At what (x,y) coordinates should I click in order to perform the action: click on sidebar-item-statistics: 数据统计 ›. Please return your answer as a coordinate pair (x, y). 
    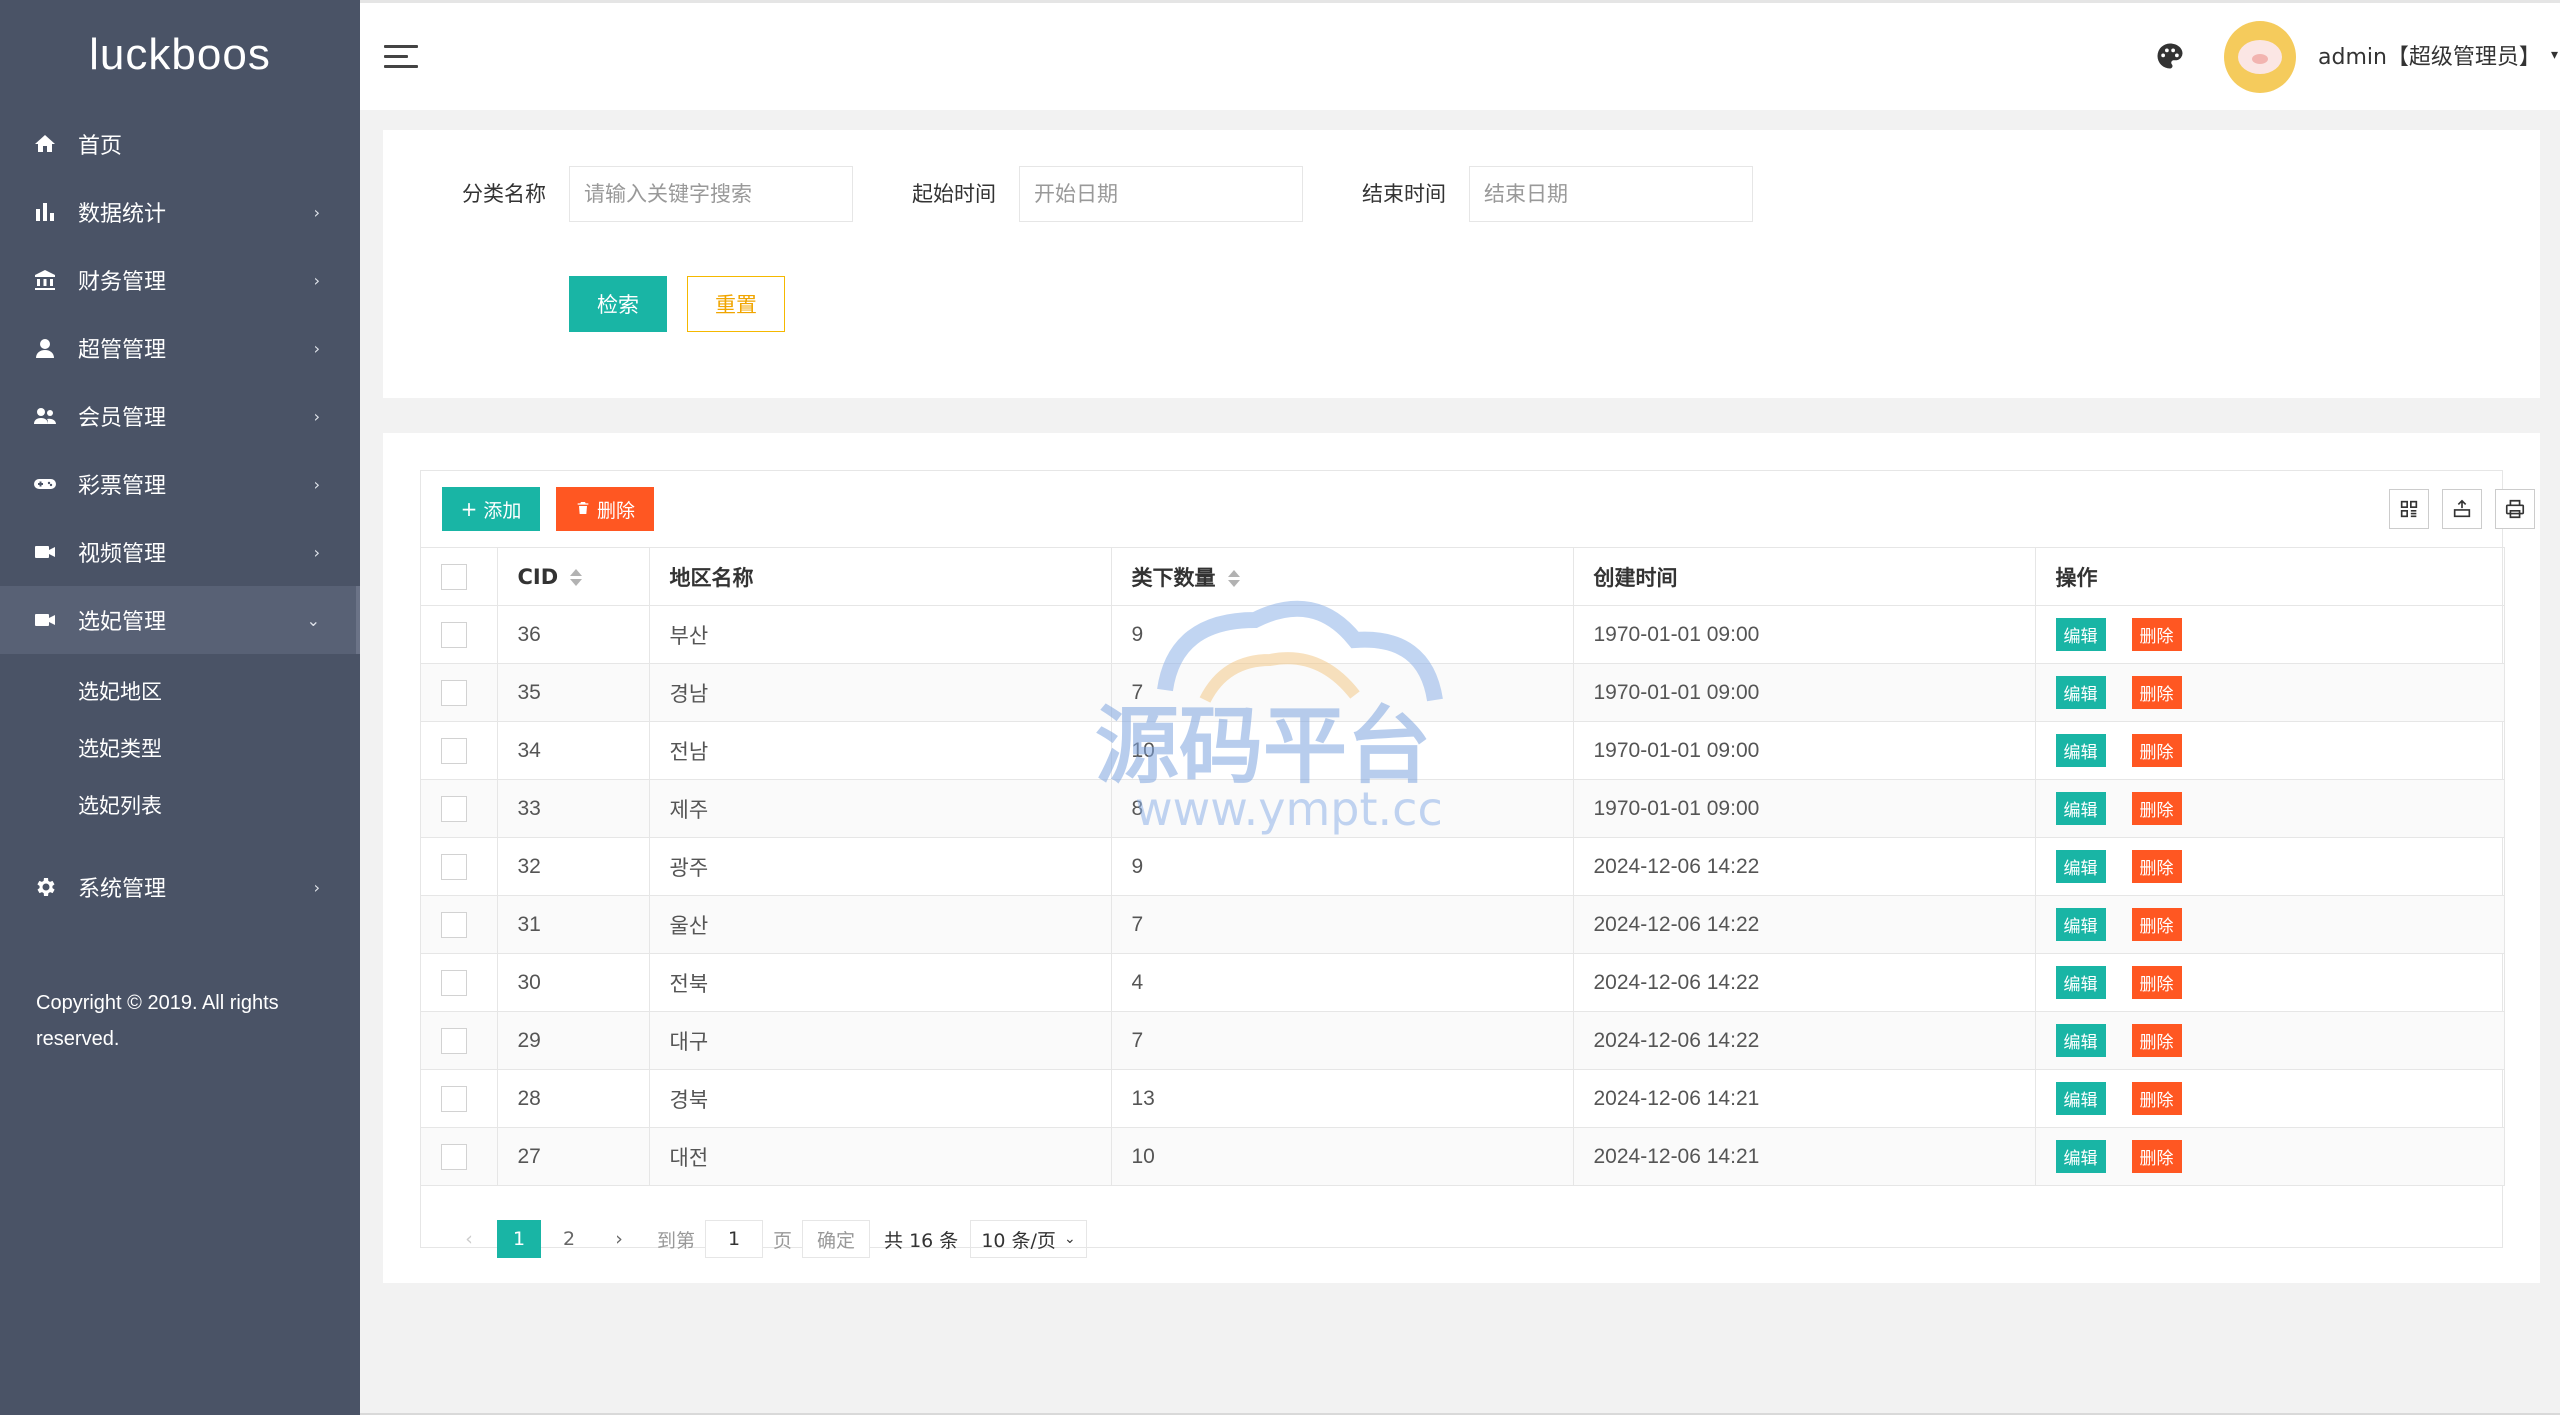
    Looking at the image, I should click on (180, 212).